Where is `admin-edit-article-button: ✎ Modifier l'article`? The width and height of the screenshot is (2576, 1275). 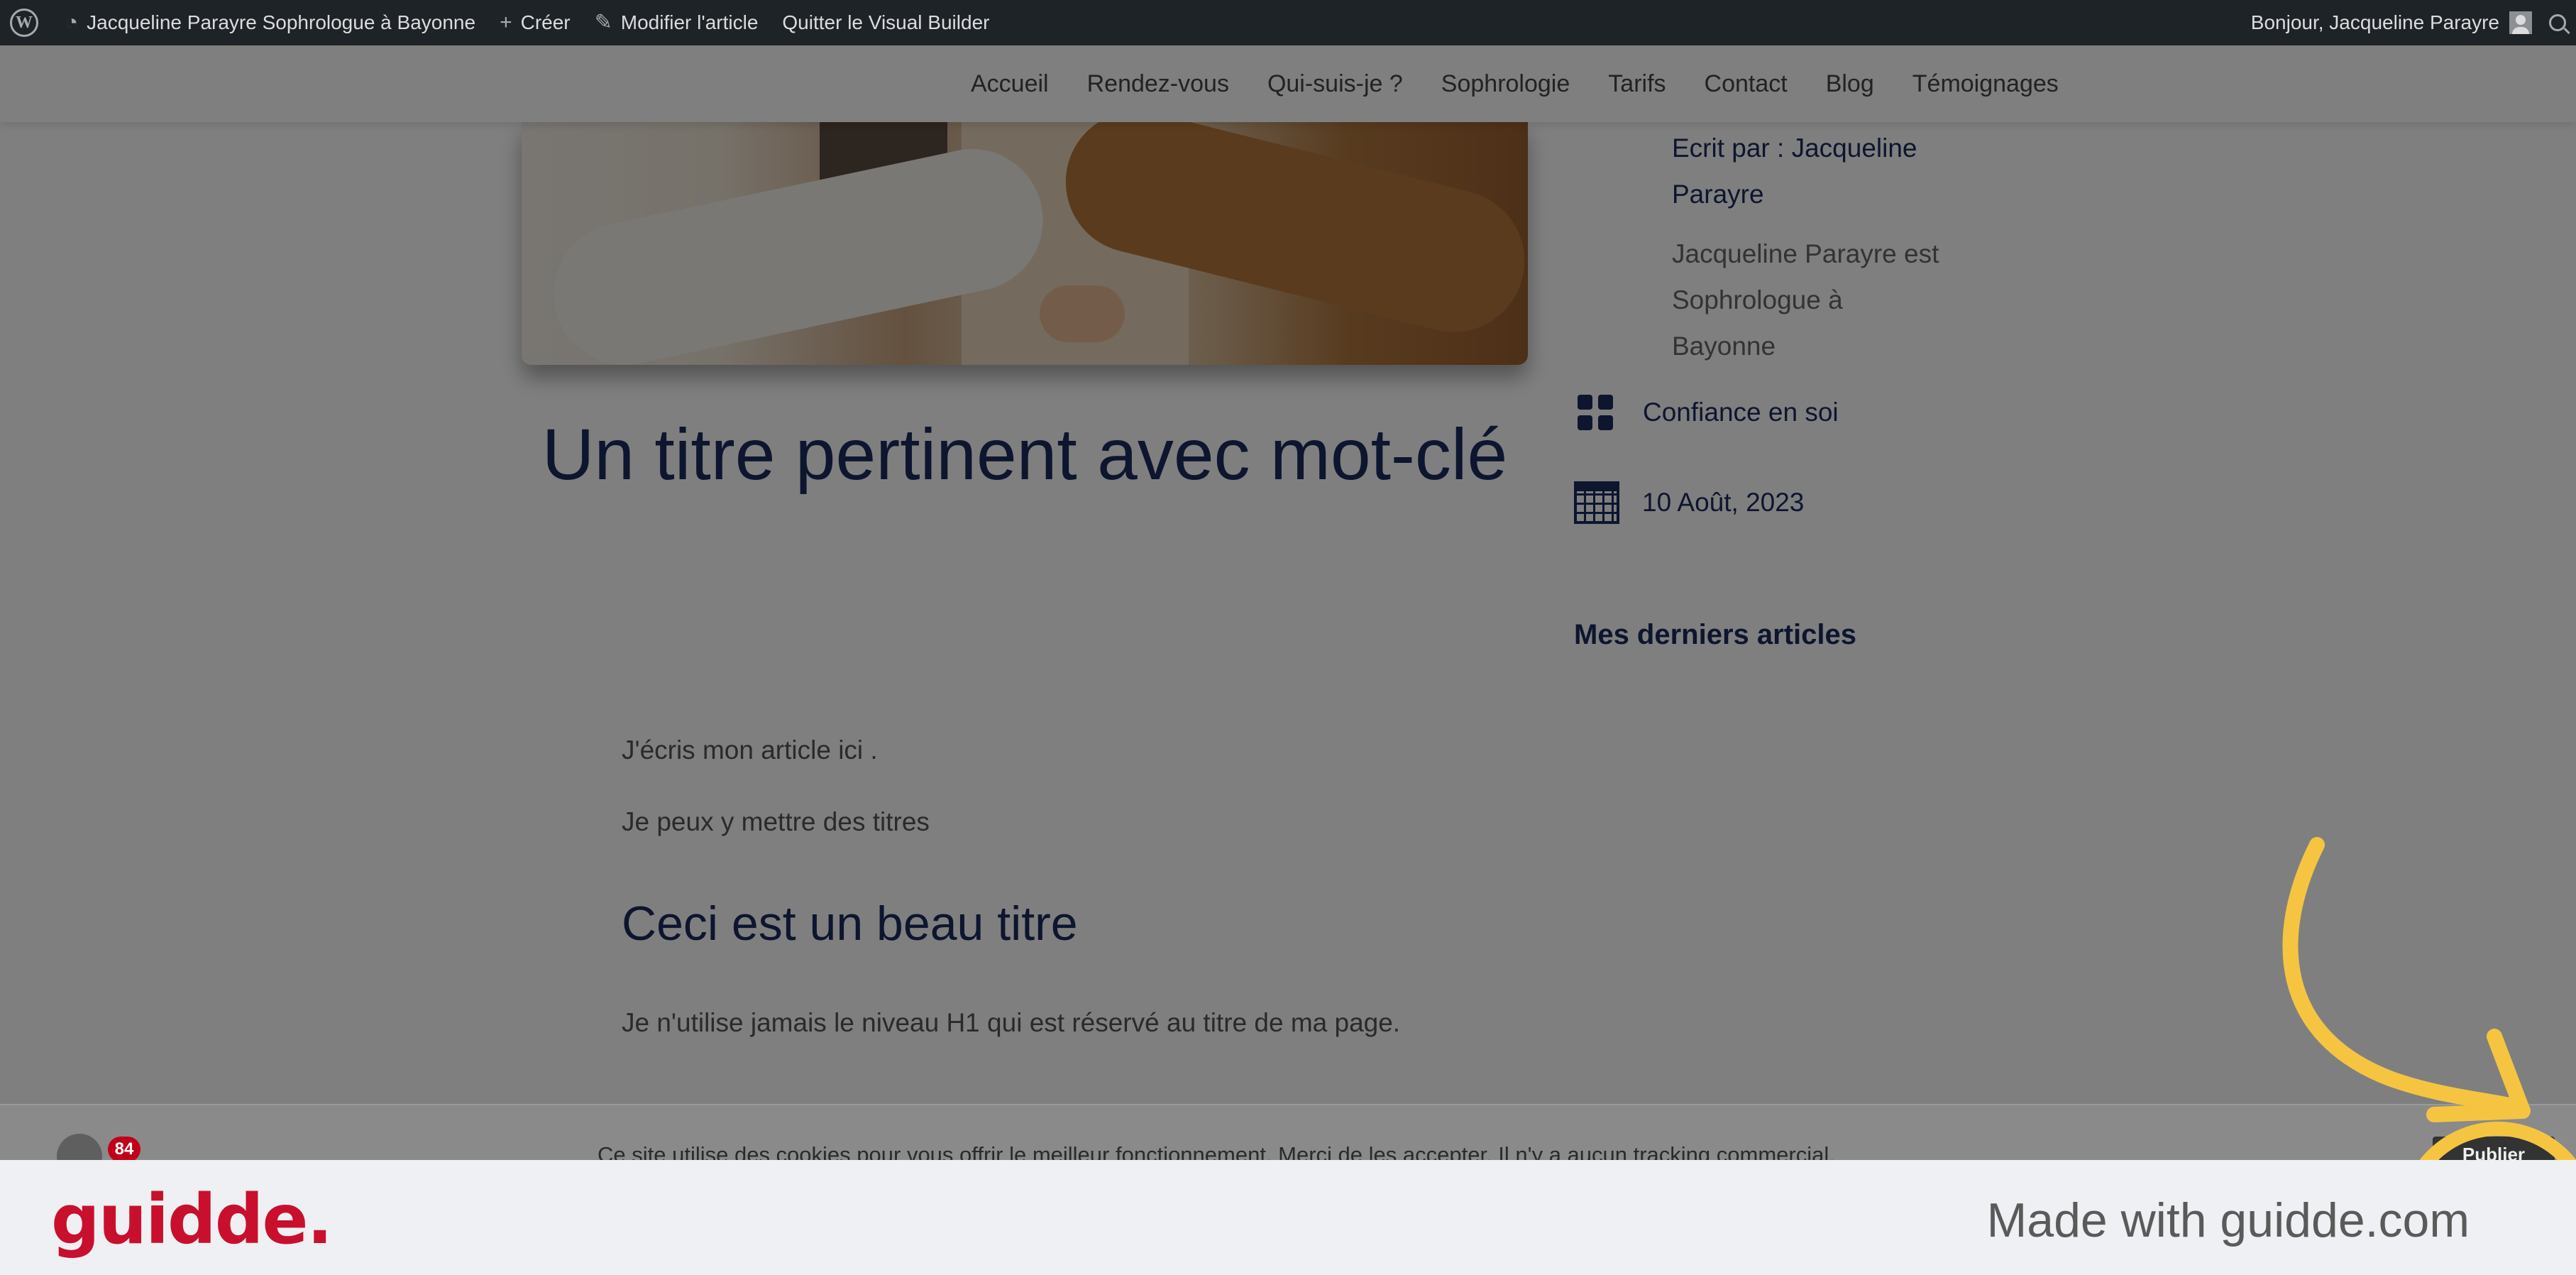
admin-edit-article-button: ✎ Modifier l'article is located at coordinates (677, 23).